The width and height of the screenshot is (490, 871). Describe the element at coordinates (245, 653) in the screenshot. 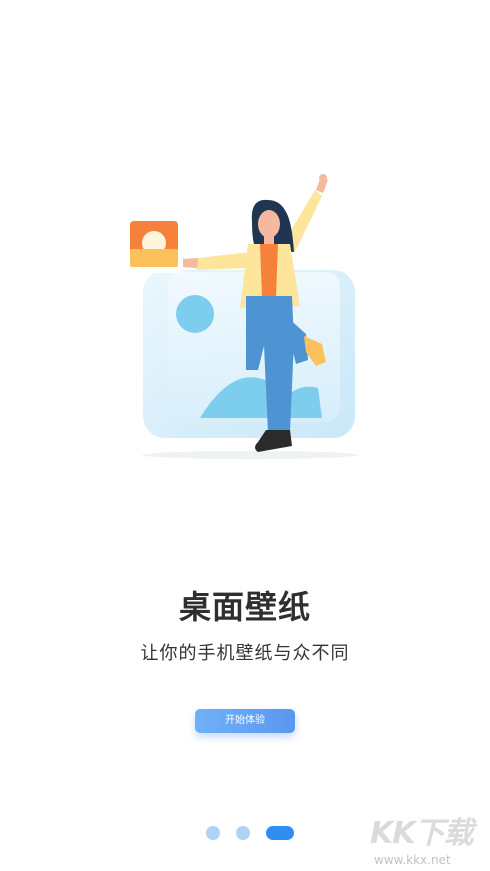

I see `page-subtitle: 让你的手机壁纸与众不同` at that location.